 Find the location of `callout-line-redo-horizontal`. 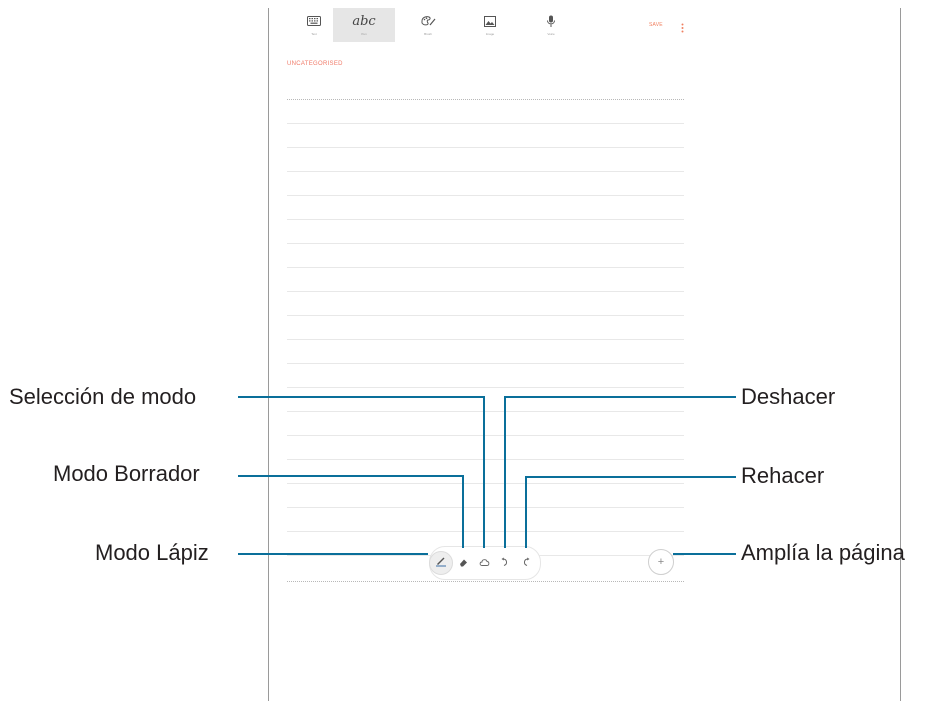

callout-line-redo-horizontal is located at coordinates (630, 477).